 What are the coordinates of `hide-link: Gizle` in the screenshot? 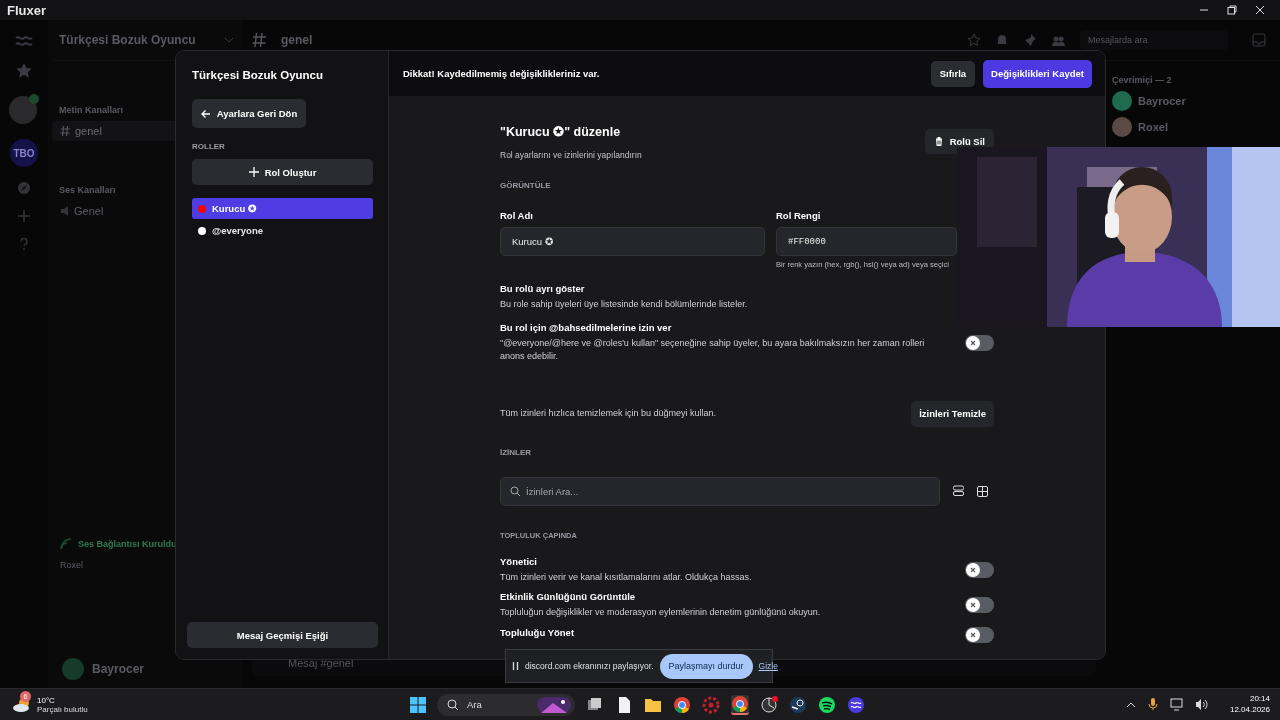 It's located at (768, 666).